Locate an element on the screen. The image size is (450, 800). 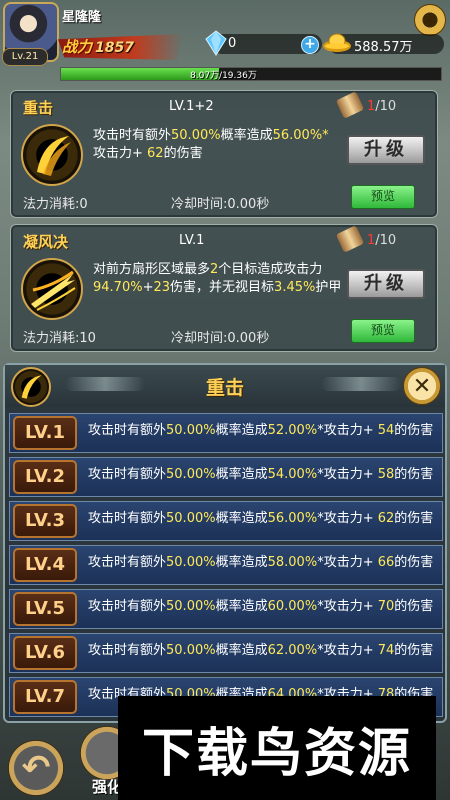
mana-cost: 法力消耗:0 is located at coordinates (55, 204).